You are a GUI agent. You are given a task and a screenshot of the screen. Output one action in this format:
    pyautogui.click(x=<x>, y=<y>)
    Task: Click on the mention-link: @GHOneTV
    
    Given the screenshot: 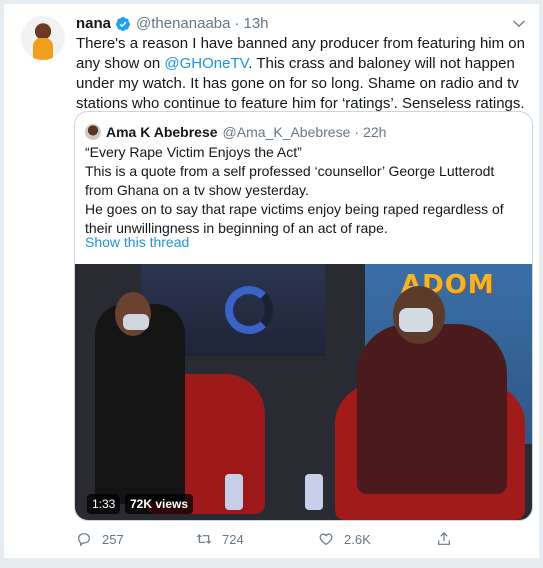 What is the action you would take?
    pyautogui.click(x=206, y=63)
    